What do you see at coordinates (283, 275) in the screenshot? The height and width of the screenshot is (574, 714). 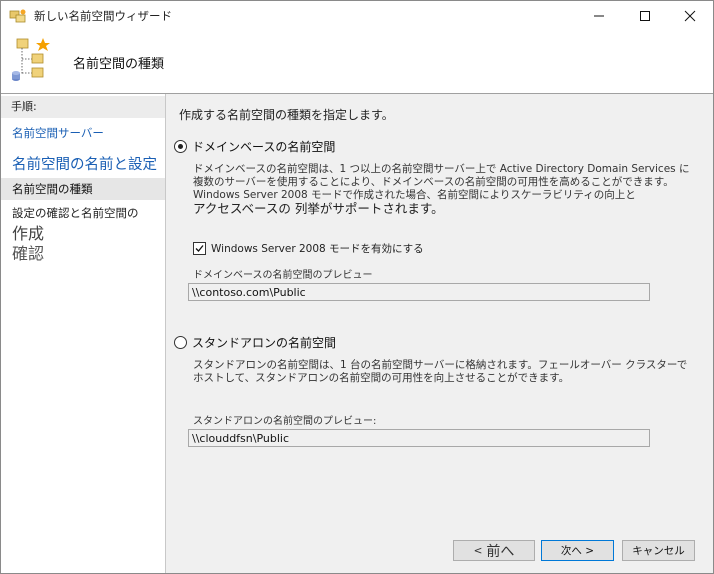 I see `domain-preview-label: ドメインベースの名前空間のプレビュー` at bounding box center [283, 275].